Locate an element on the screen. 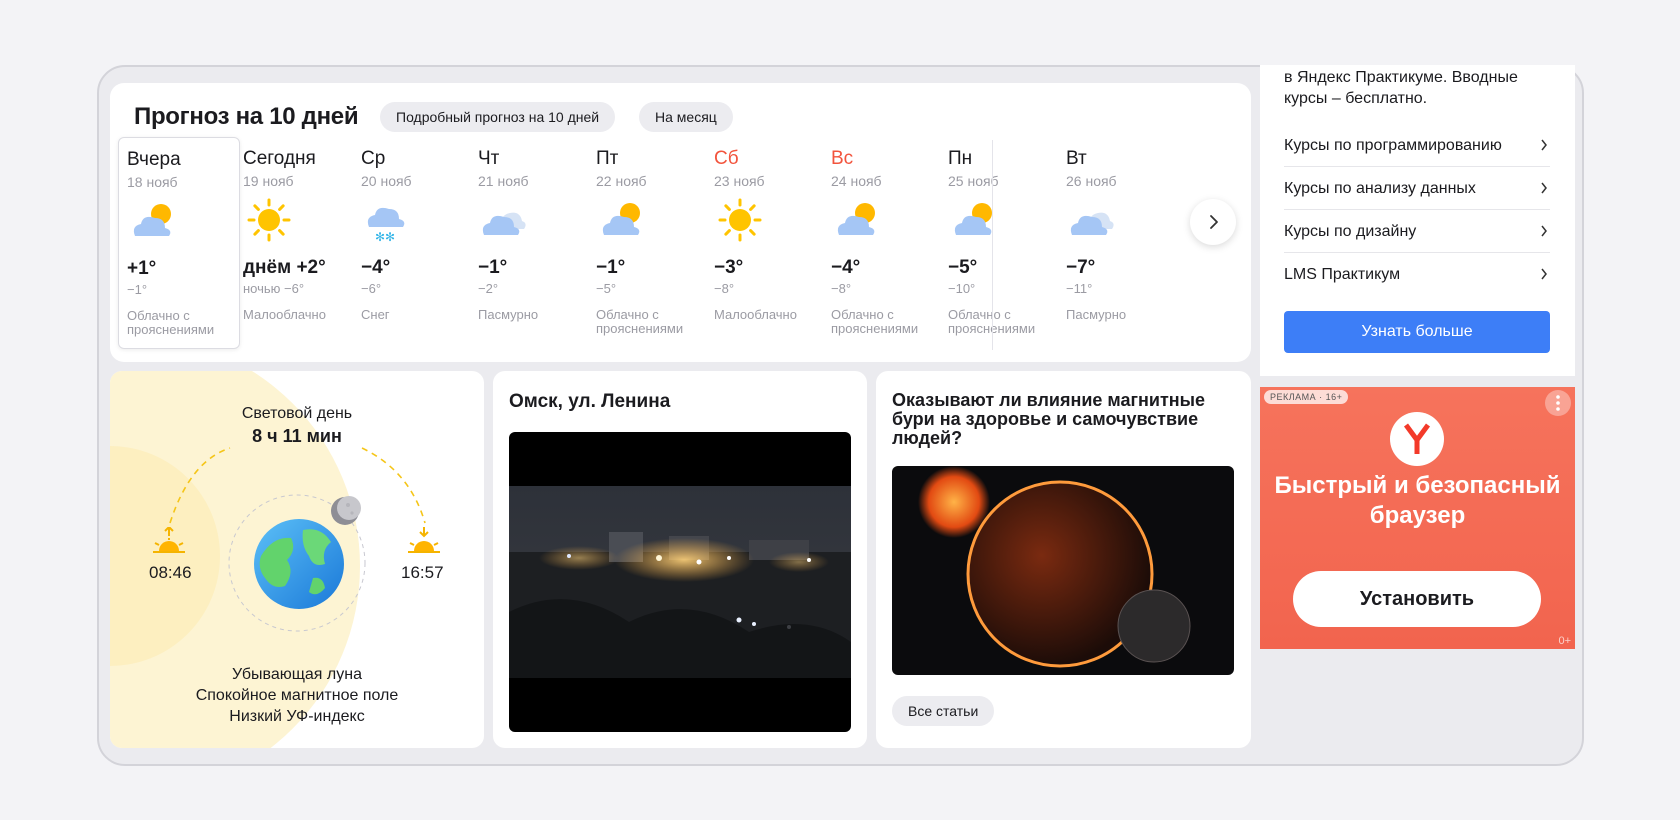  night-temp: −5° is located at coordinates (606, 288).